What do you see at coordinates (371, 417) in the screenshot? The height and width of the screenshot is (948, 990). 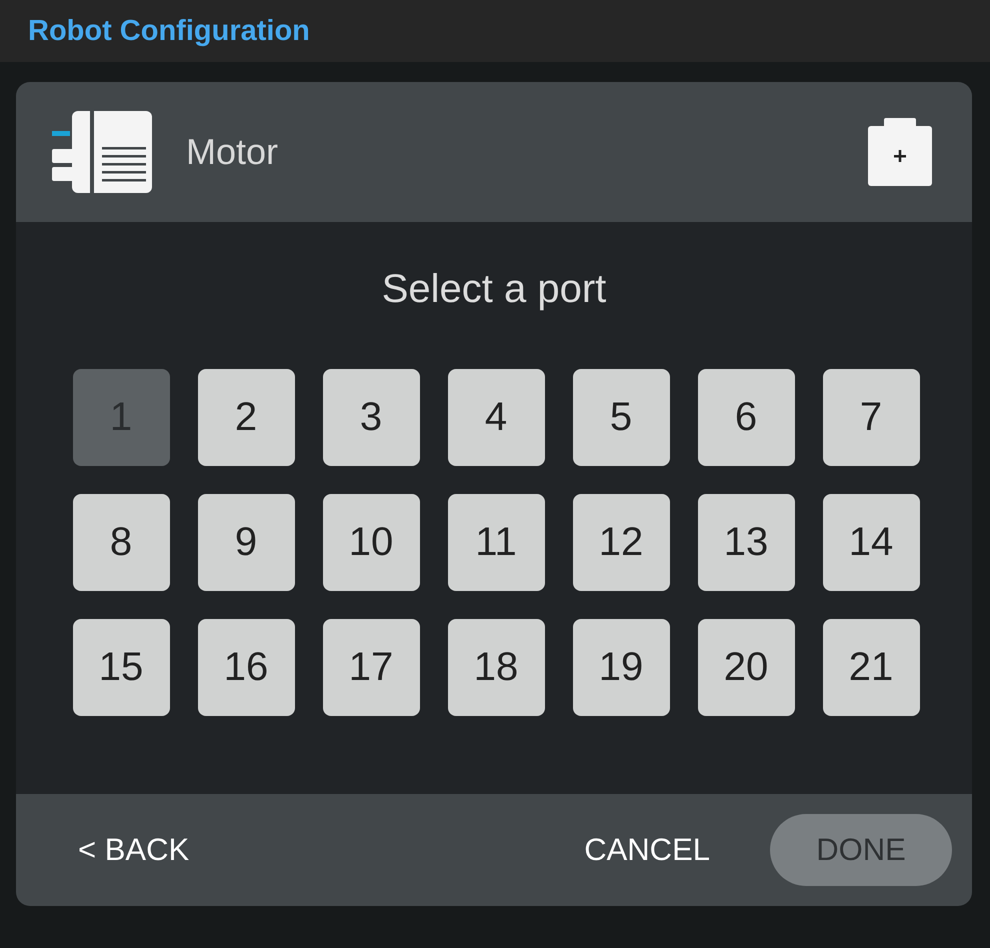 I see `port-button: 3` at bounding box center [371, 417].